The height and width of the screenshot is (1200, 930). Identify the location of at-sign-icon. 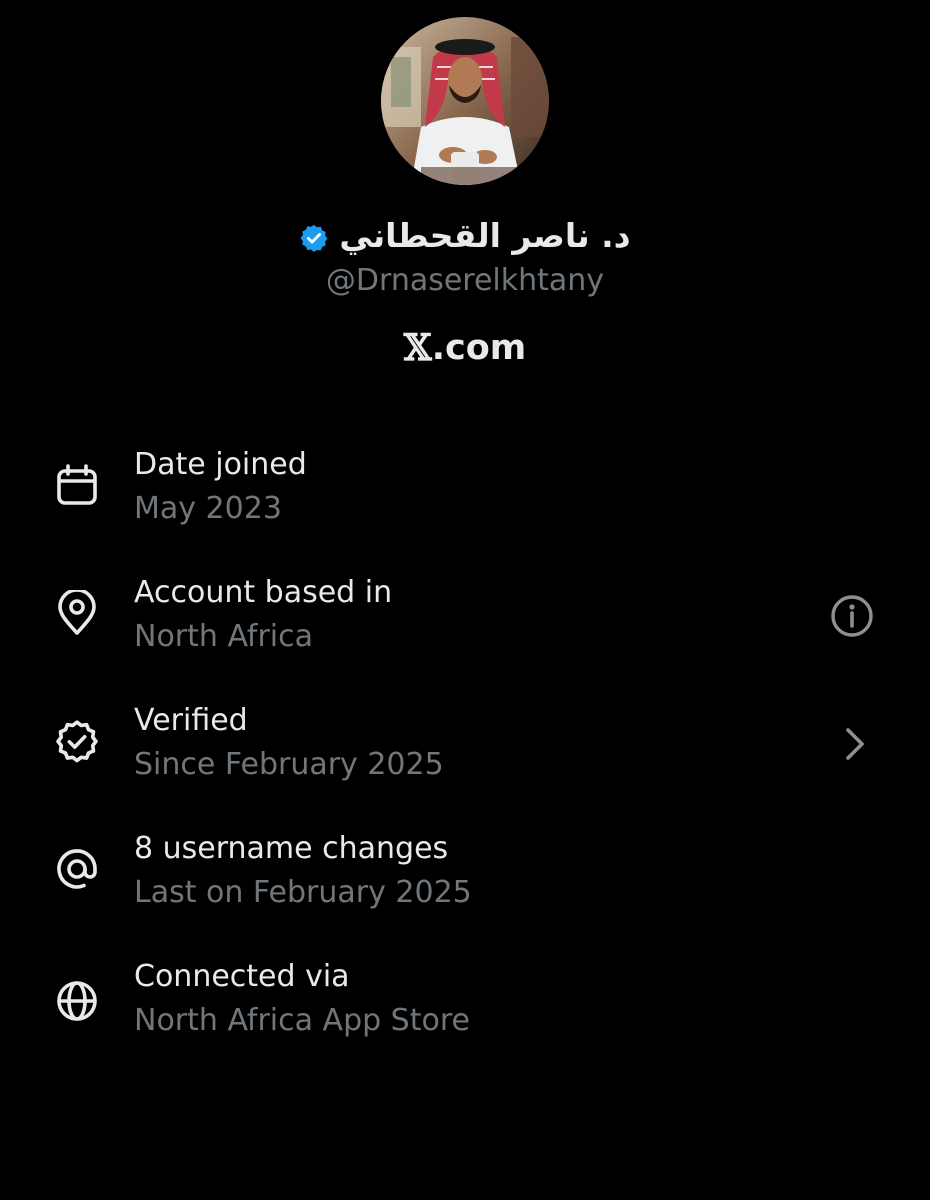
(77, 869).